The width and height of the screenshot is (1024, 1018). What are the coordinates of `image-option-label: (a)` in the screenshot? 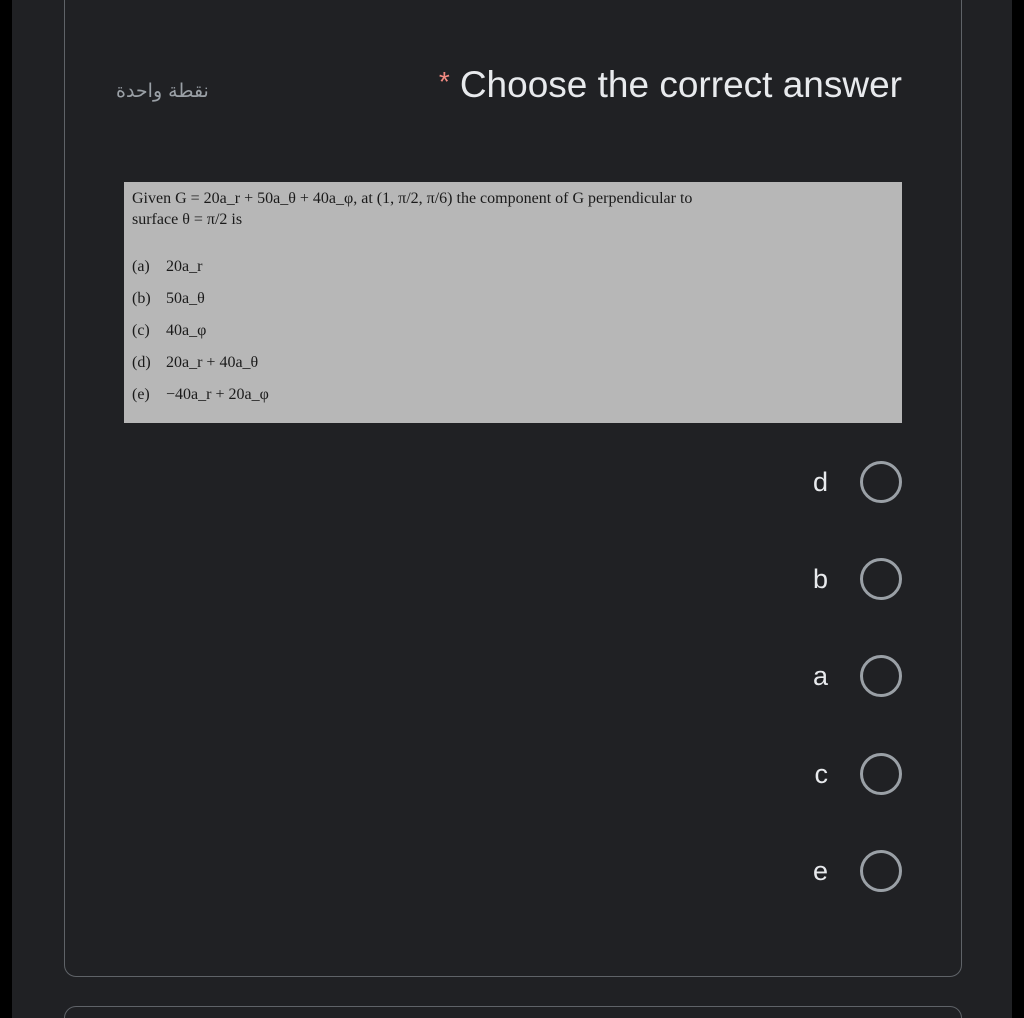 It's located at (141, 266).